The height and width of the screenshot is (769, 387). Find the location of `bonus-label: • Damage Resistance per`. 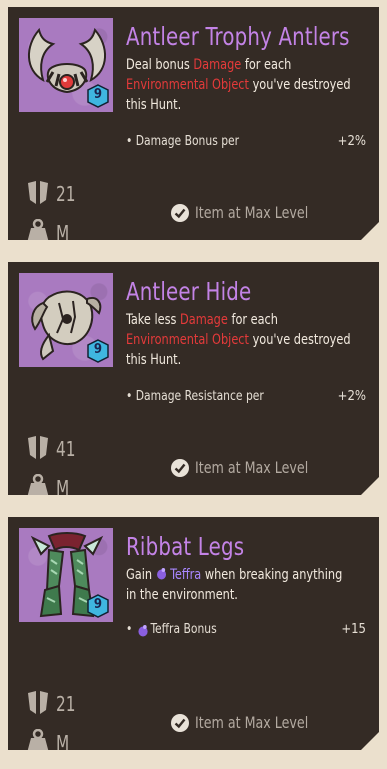

bonus-label: • Damage Resistance per is located at coordinates (195, 396).